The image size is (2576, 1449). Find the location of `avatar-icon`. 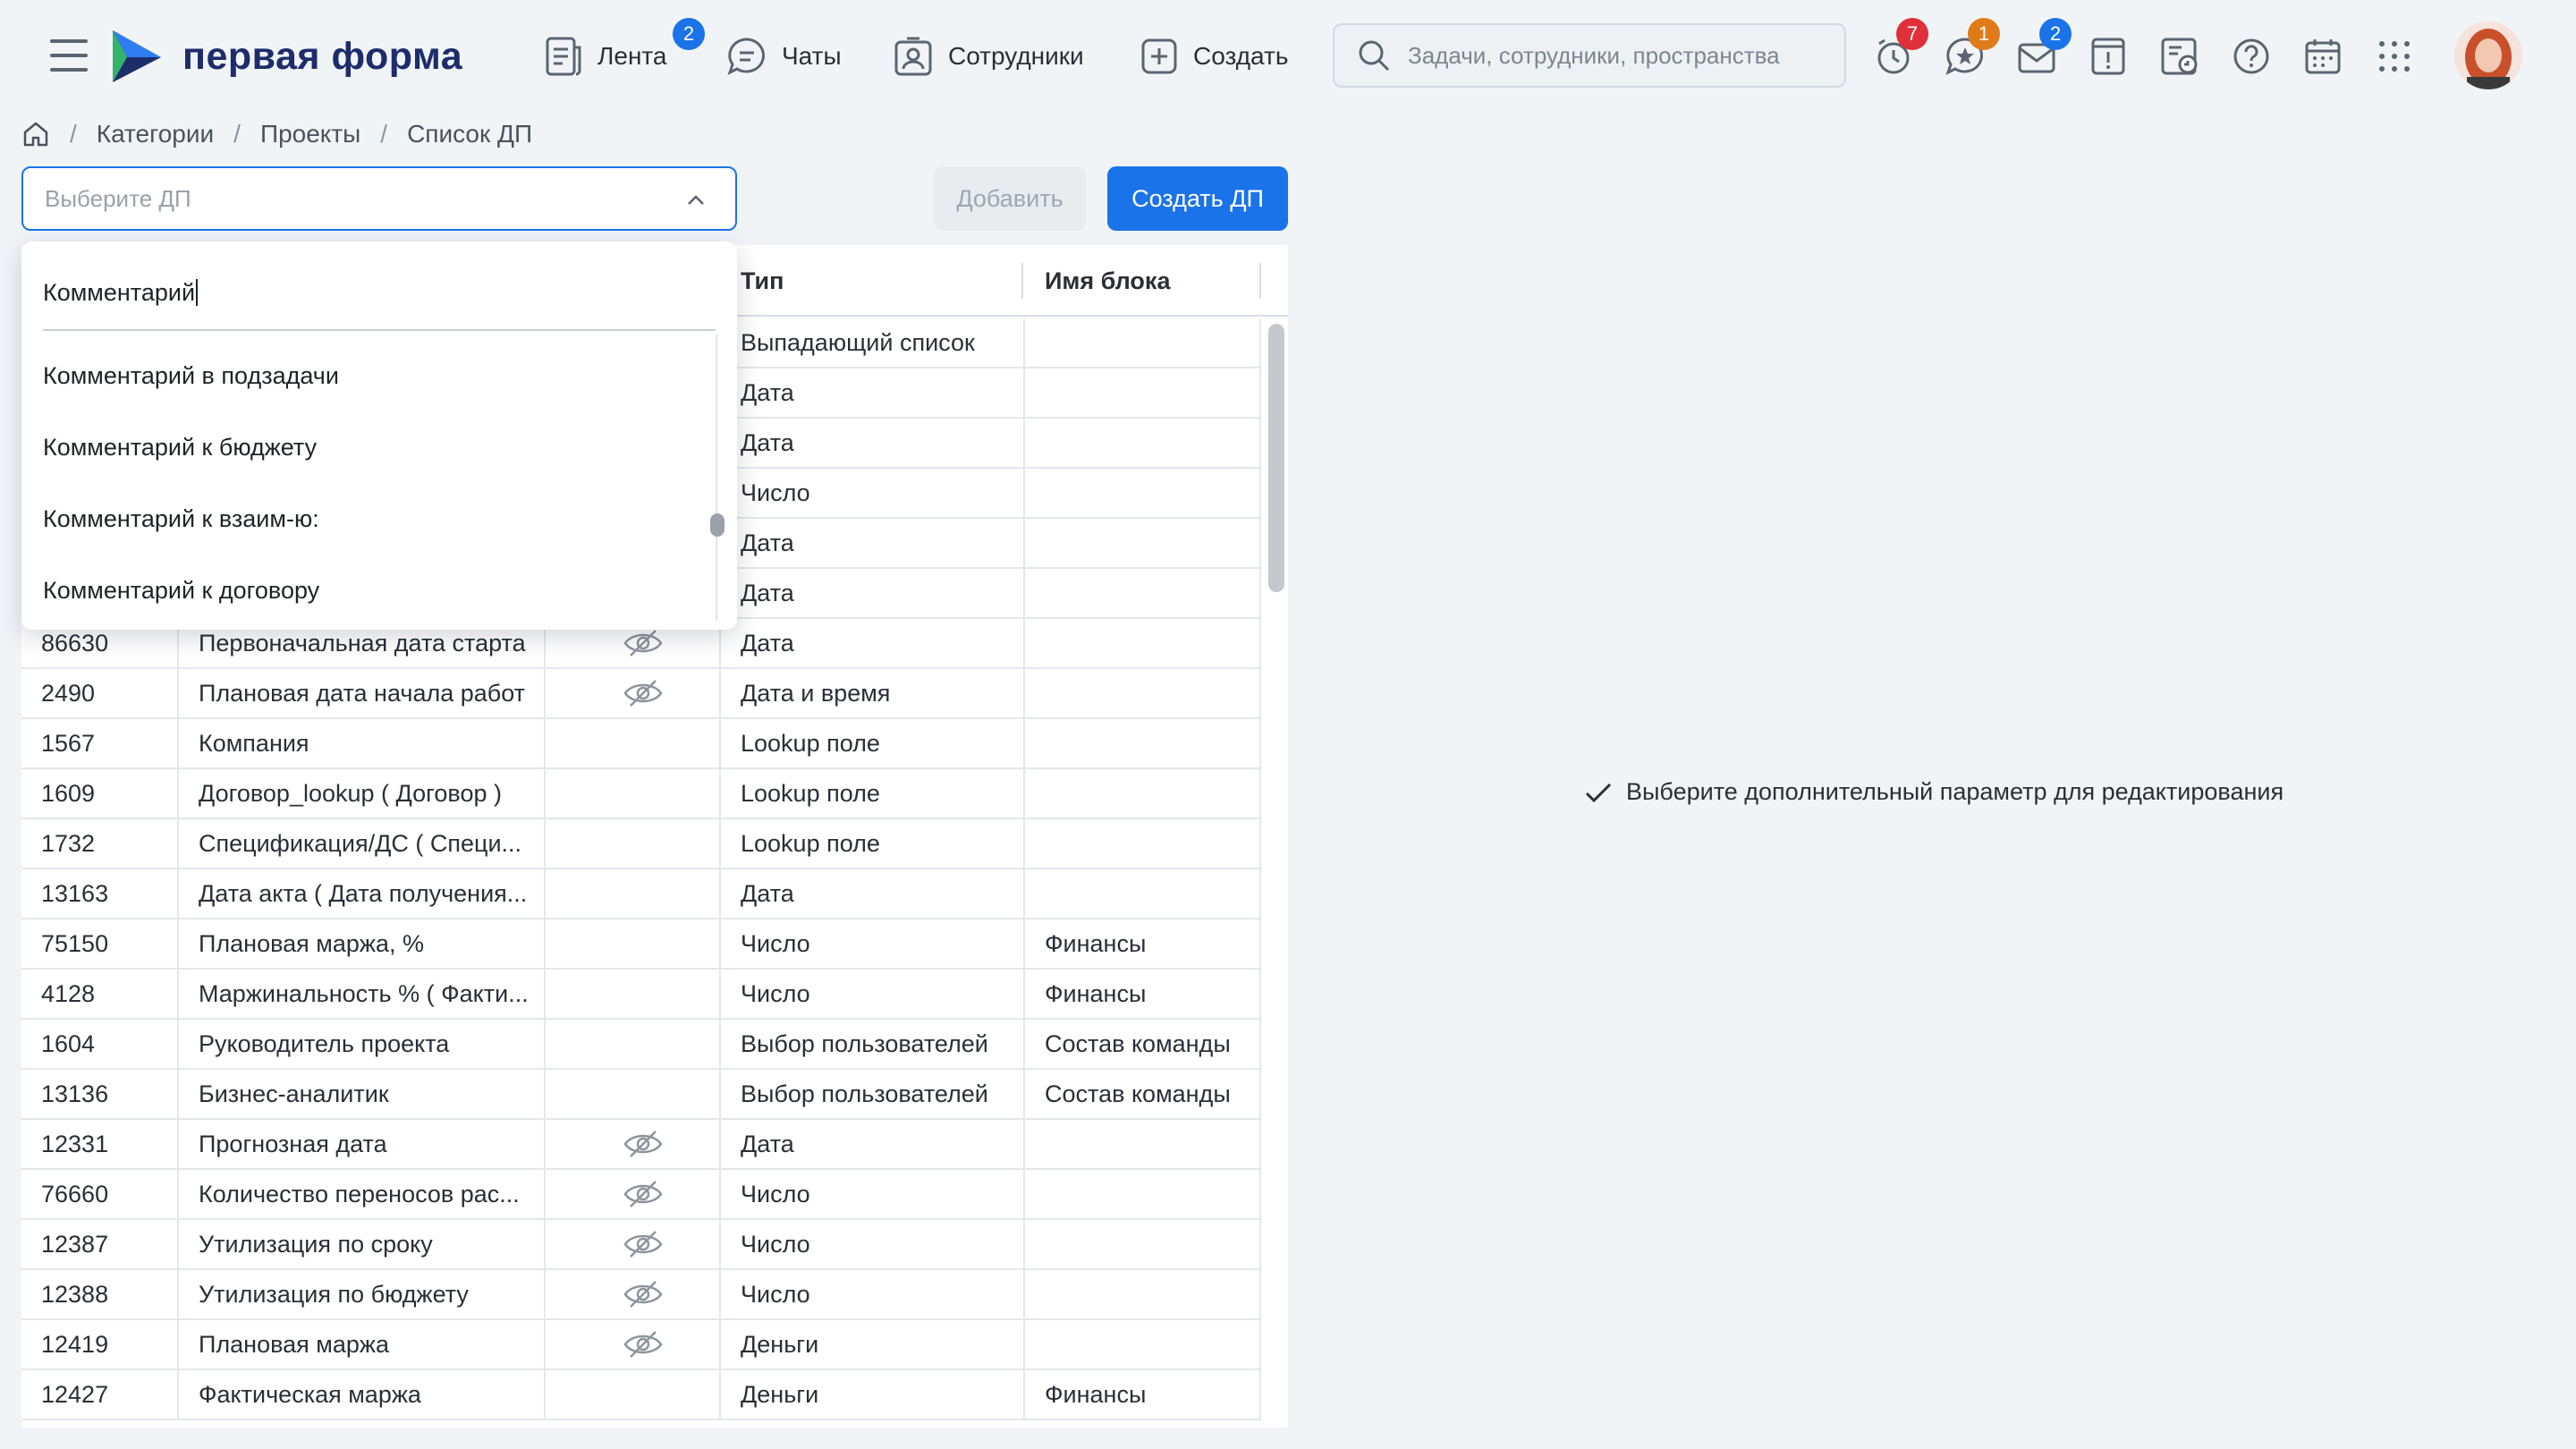

avatar-icon is located at coordinates (2488, 55).